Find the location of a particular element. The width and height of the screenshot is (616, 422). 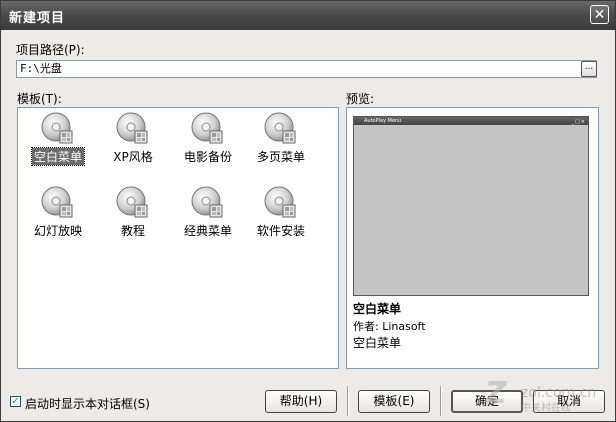

svg-text: zol.com.cn is located at coordinates (558, 393).